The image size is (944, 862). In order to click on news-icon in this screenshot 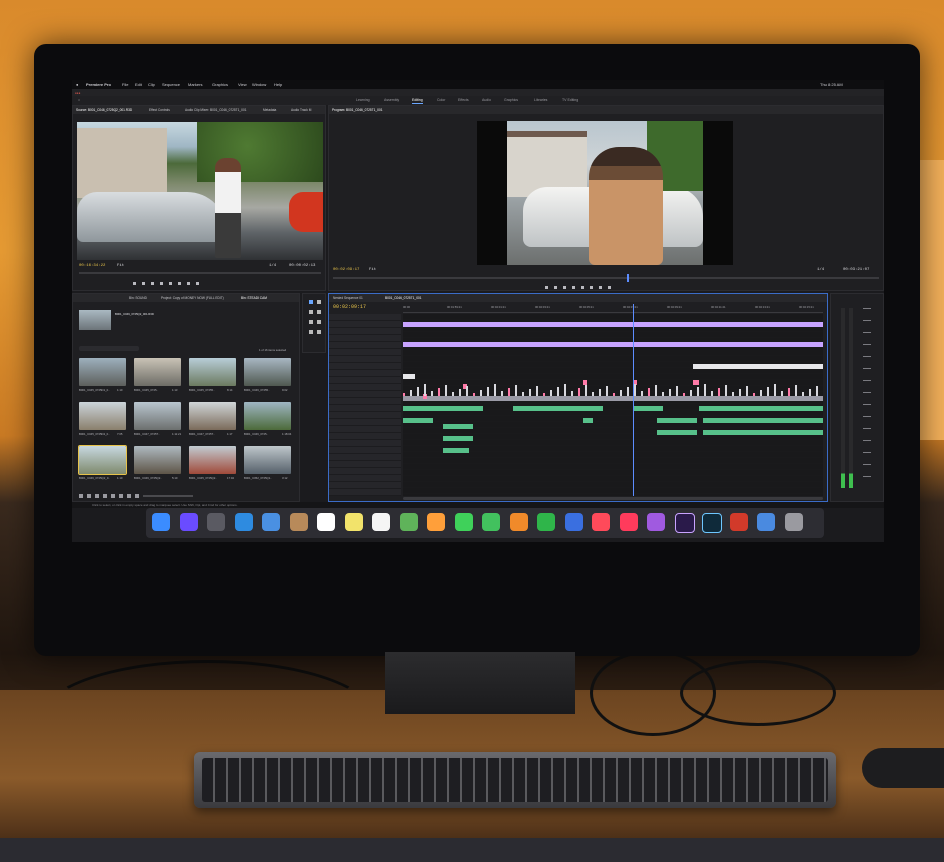, I will do `click(601, 522)`.